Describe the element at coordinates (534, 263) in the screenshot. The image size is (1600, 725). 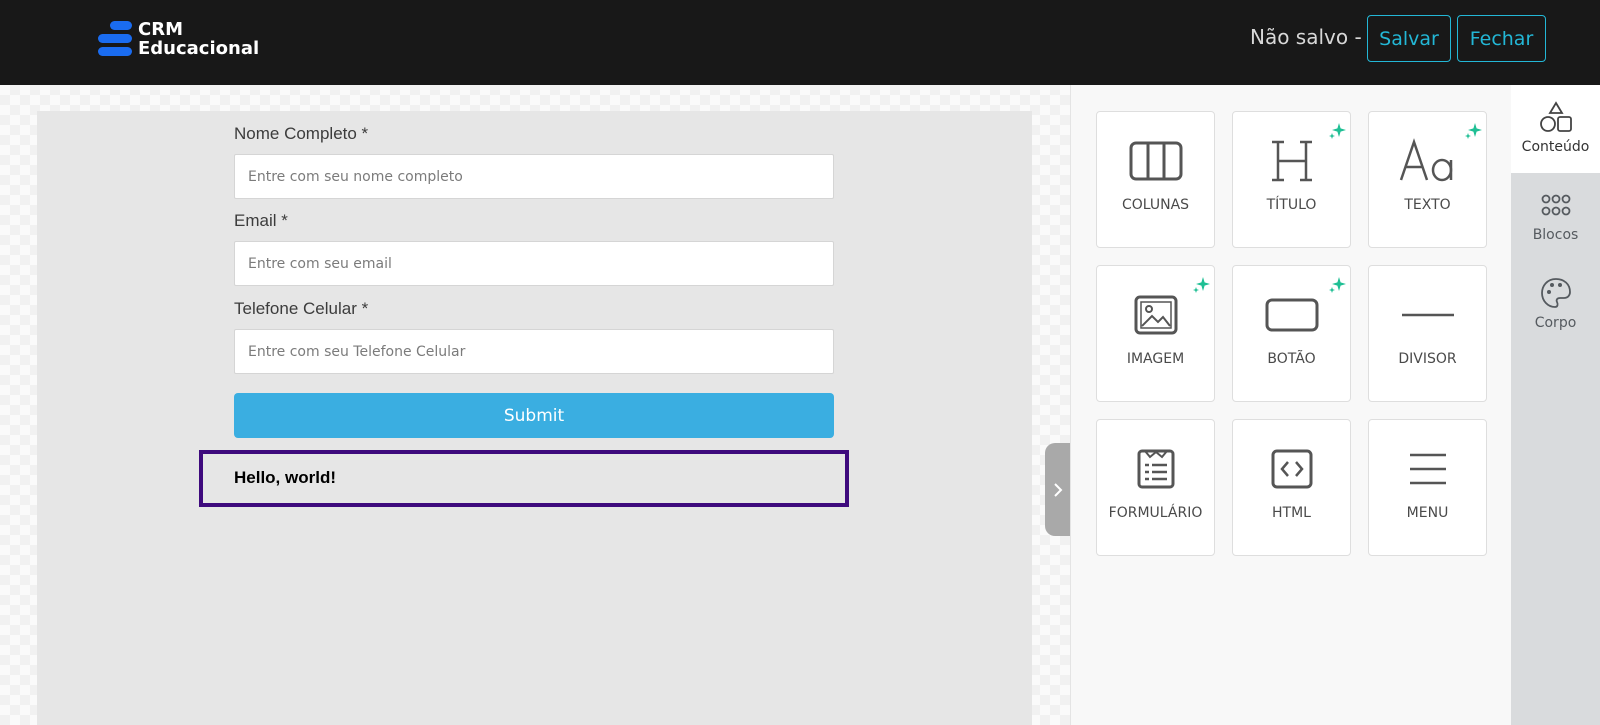
I see `email-input` at that location.